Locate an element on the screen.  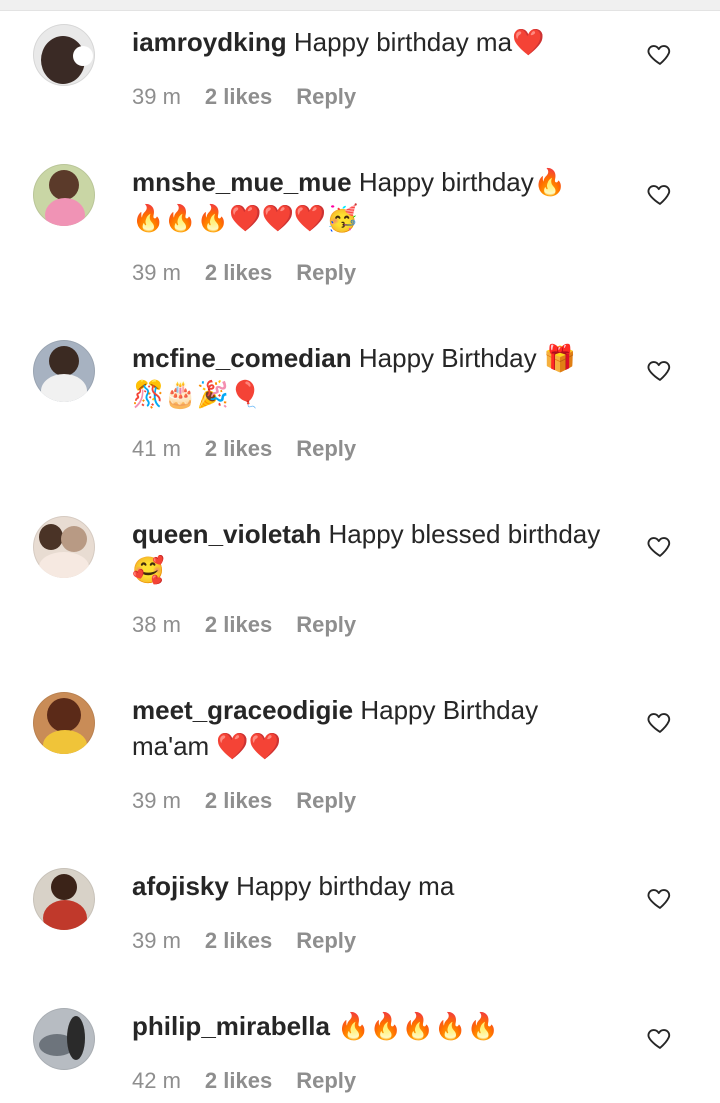
comment-username: afojisky is located at coordinates (180, 886).